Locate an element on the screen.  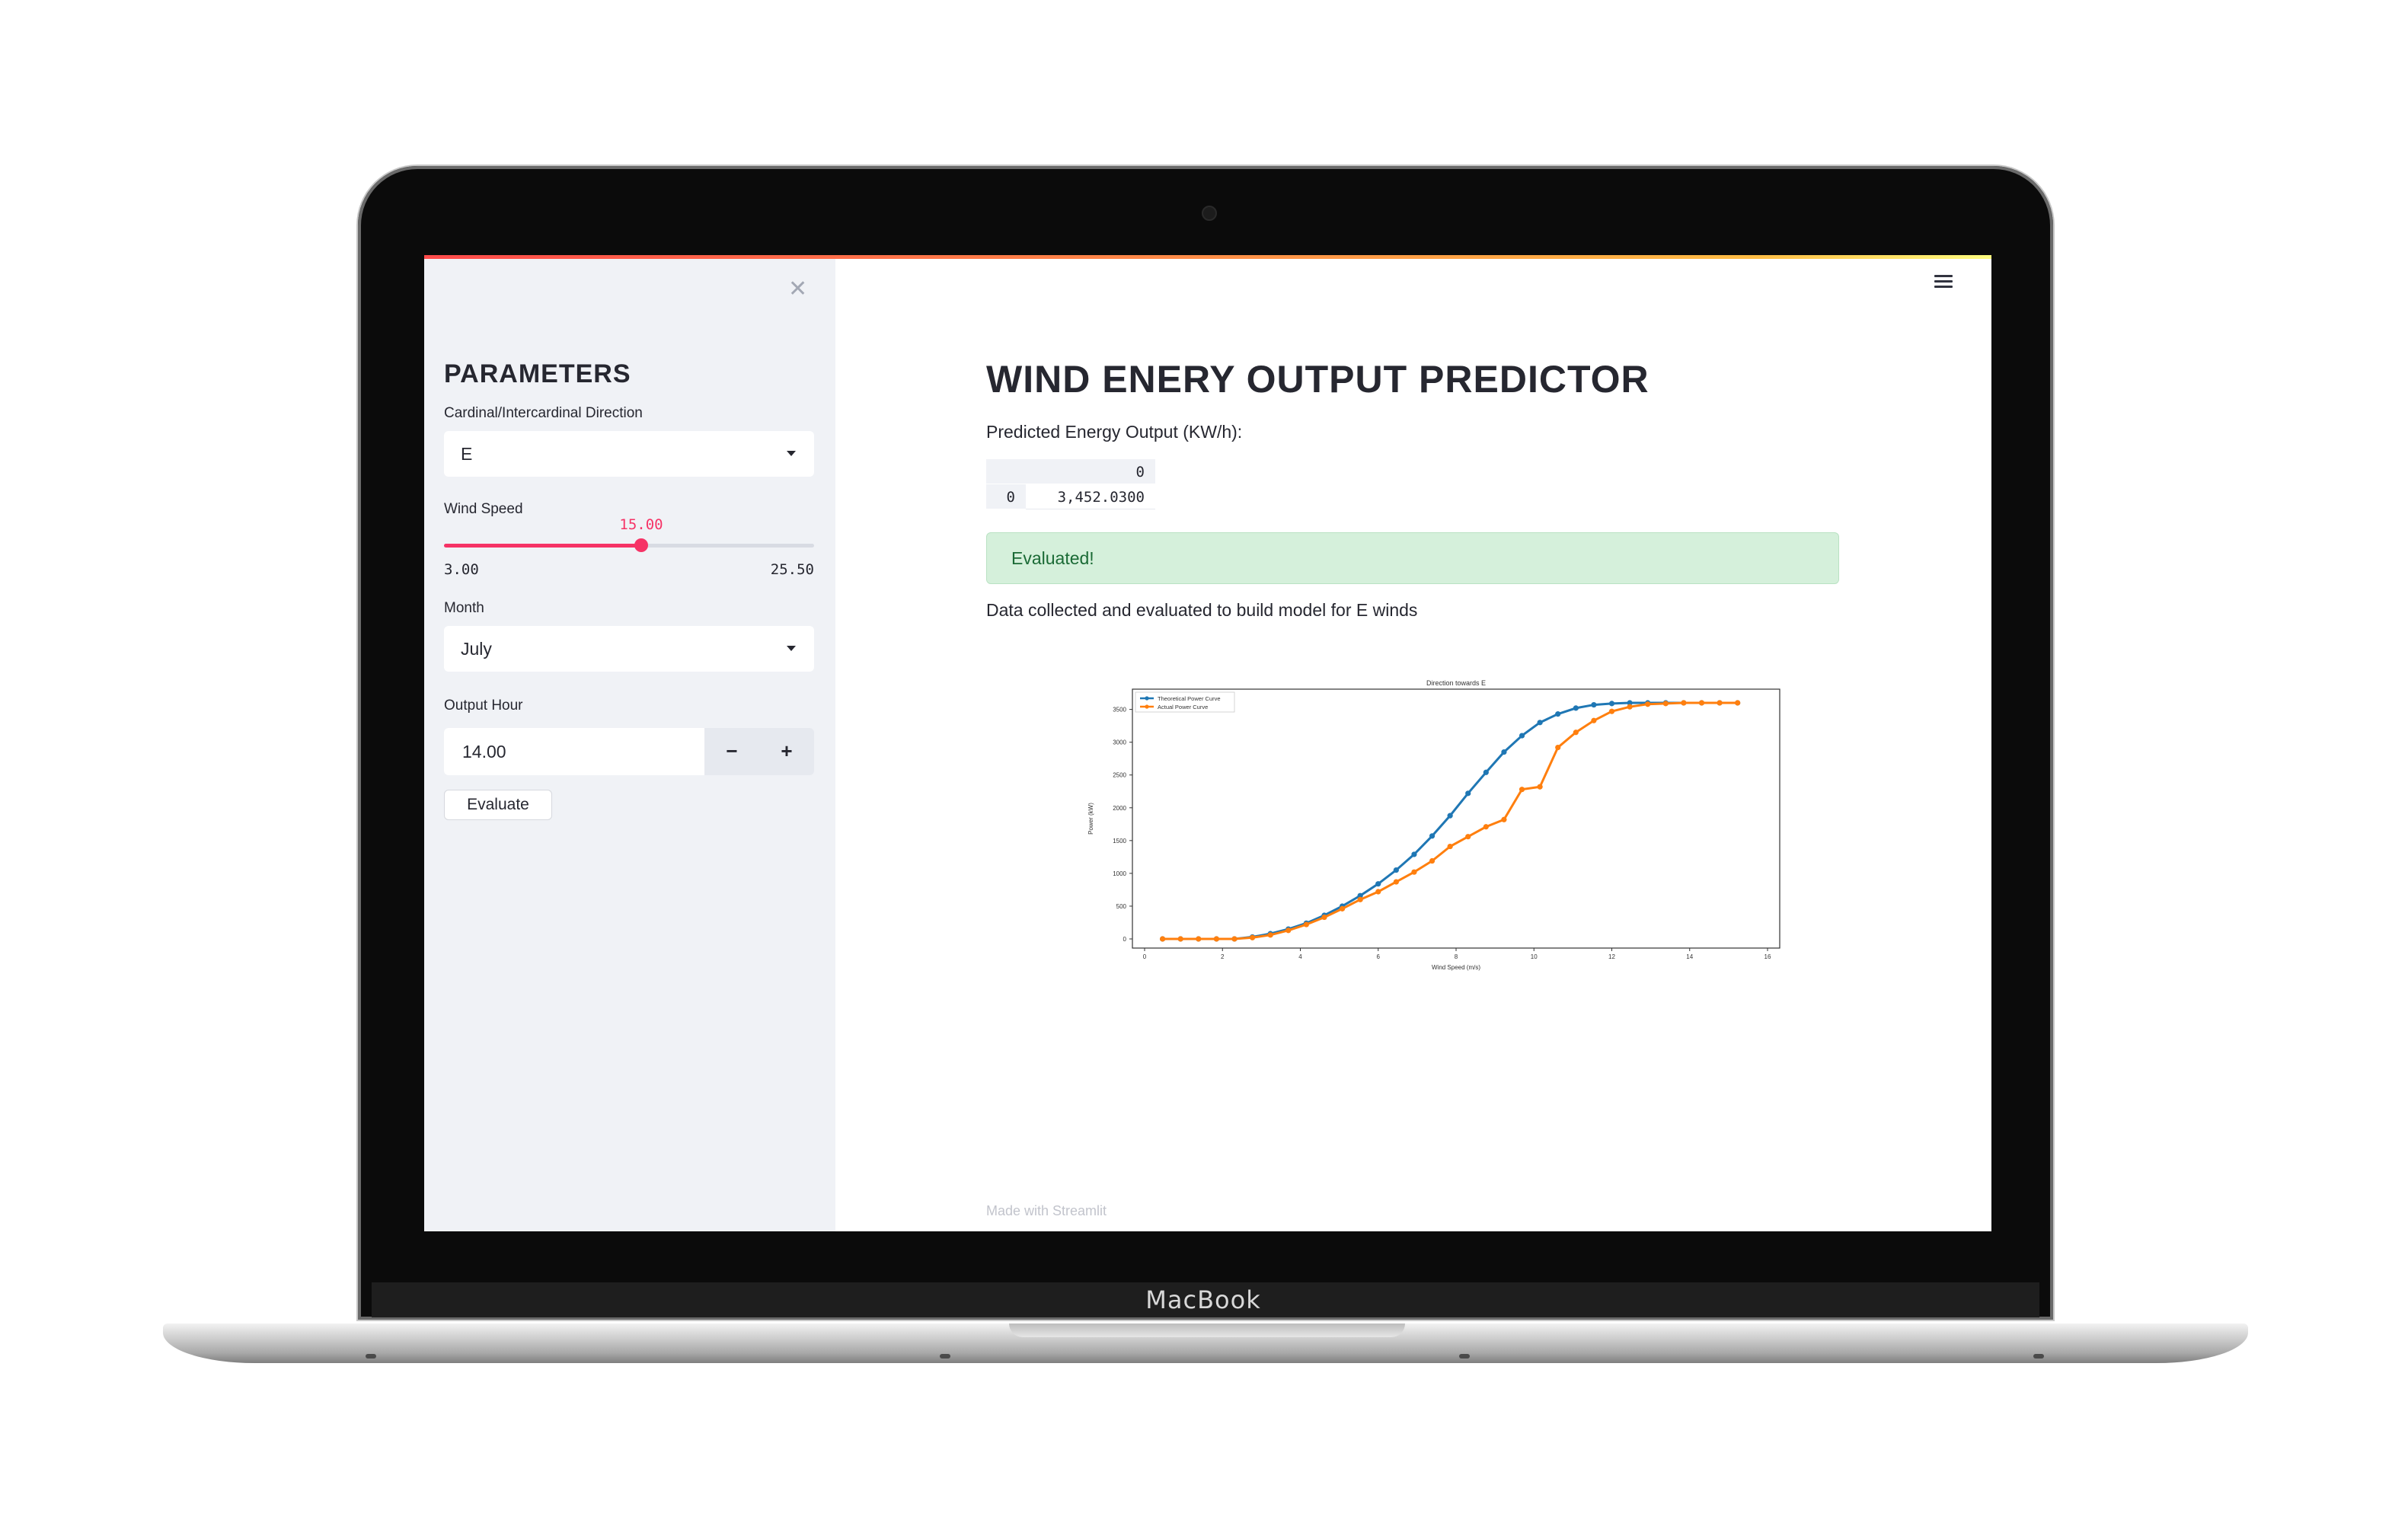
wind-speed-min: 3.00 is located at coordinates (462, 569).